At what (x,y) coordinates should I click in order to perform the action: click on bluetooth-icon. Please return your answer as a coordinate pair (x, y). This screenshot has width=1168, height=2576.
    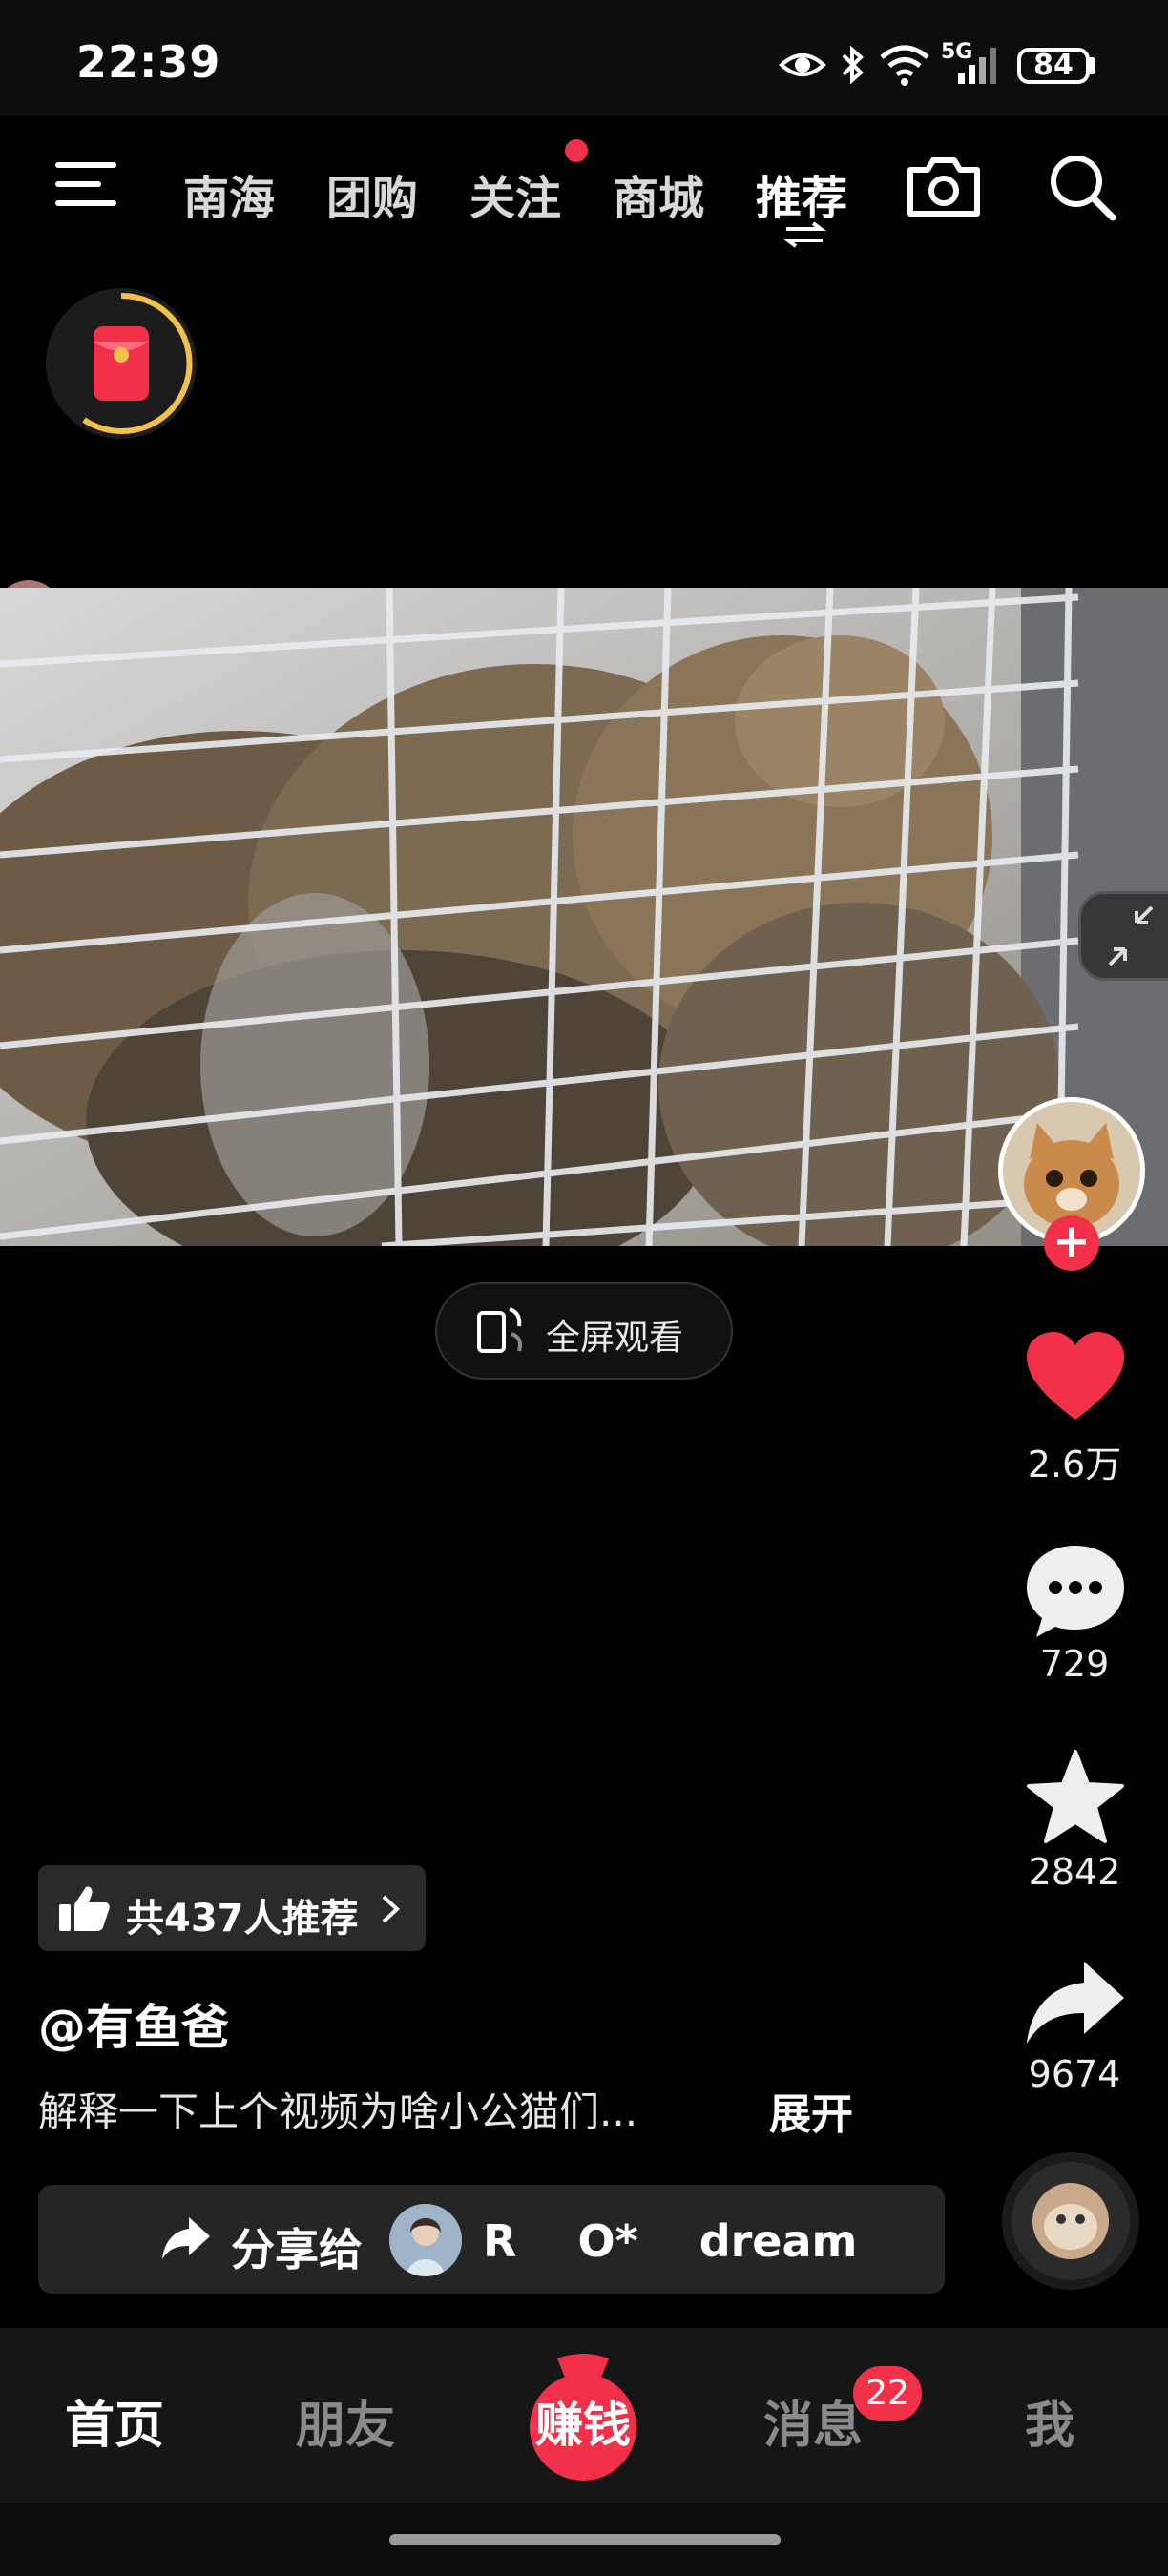
    Looking at the image, I should click on (853, 65).